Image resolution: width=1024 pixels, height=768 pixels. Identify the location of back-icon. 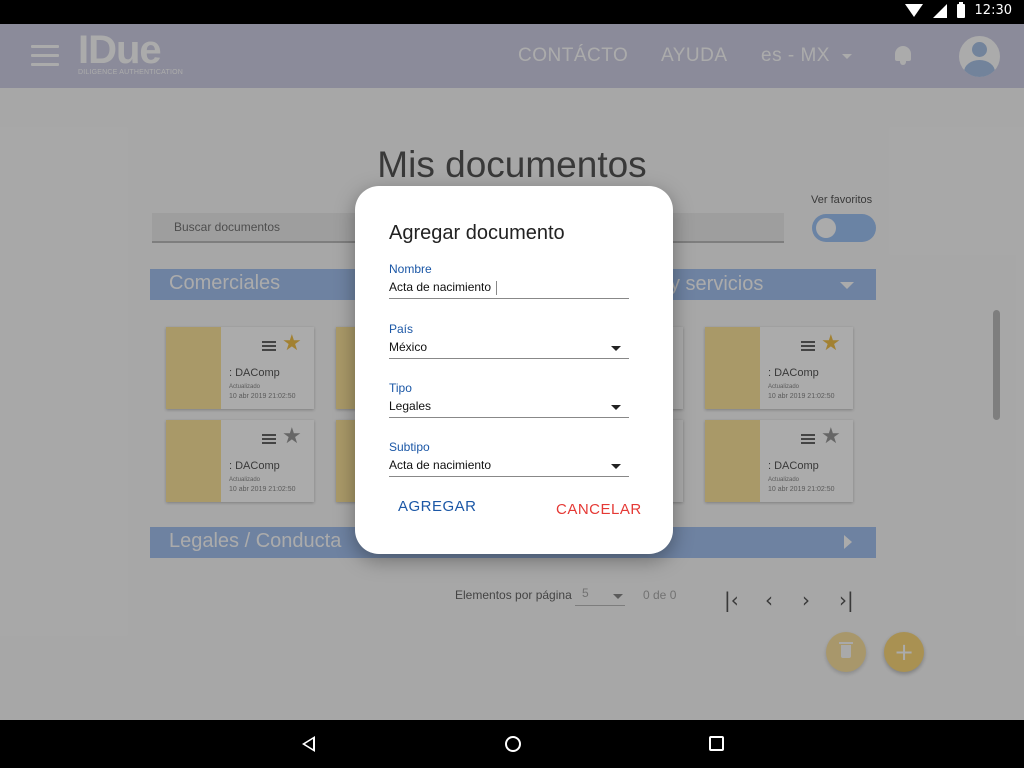
(308, 744).